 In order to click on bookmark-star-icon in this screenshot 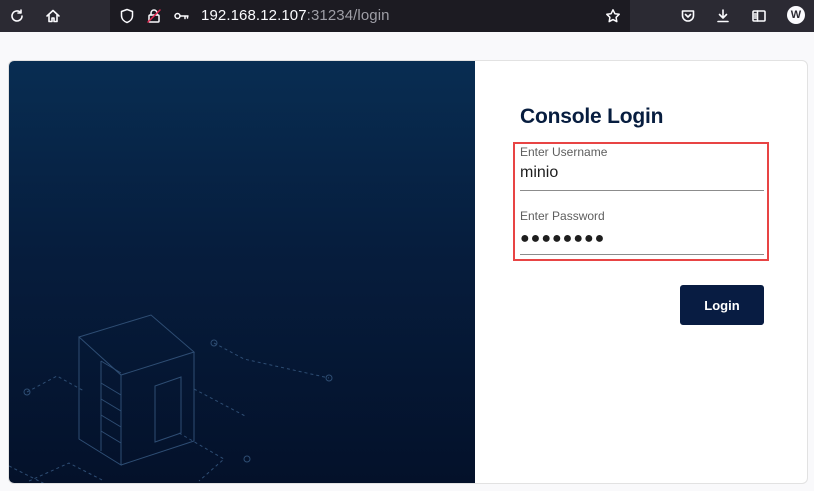, I will do `click(613, 16)`.